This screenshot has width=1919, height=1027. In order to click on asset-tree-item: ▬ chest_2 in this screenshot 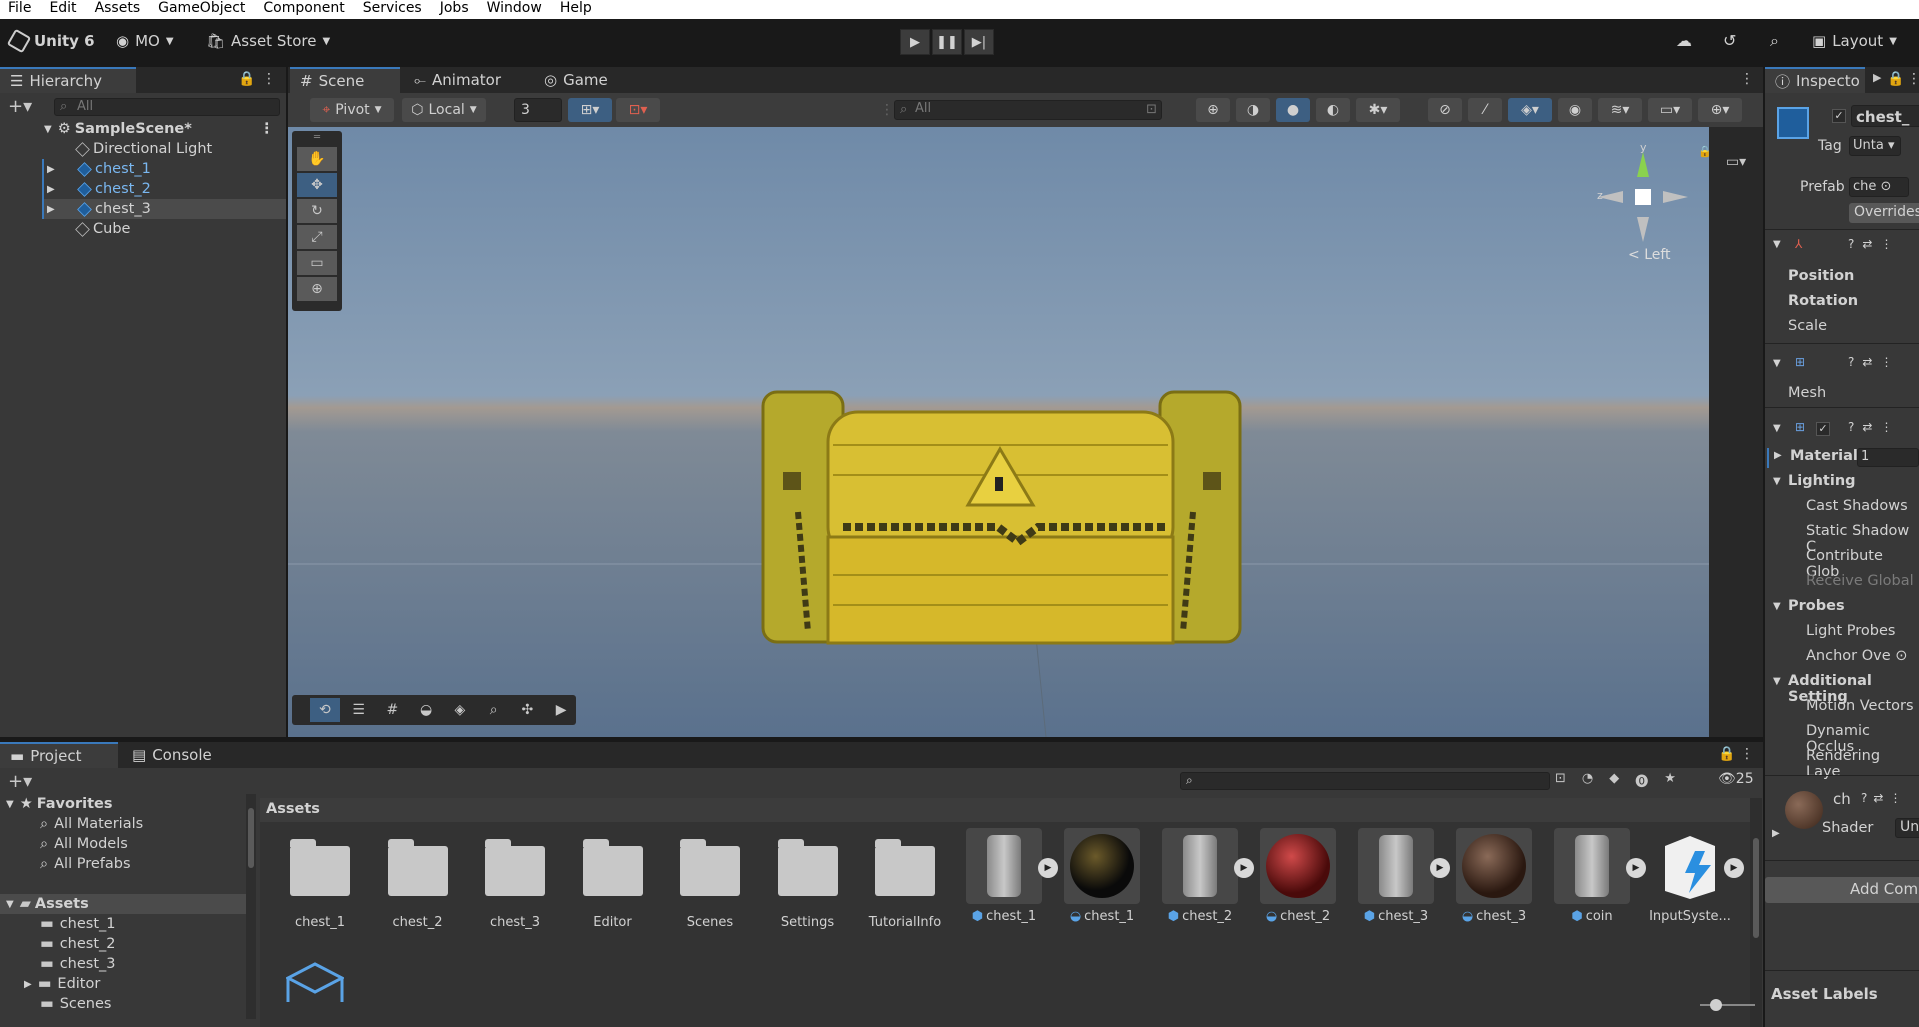, I will do `click(129, 944)`.